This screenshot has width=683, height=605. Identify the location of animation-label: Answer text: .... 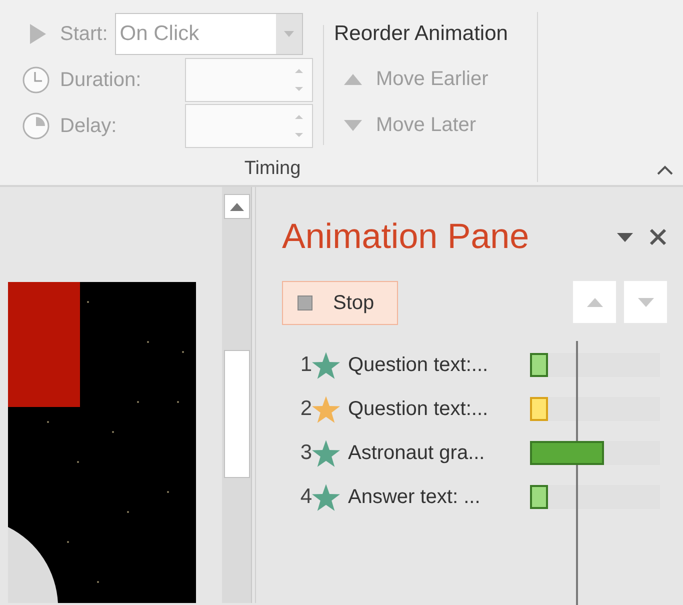
(439, 497).